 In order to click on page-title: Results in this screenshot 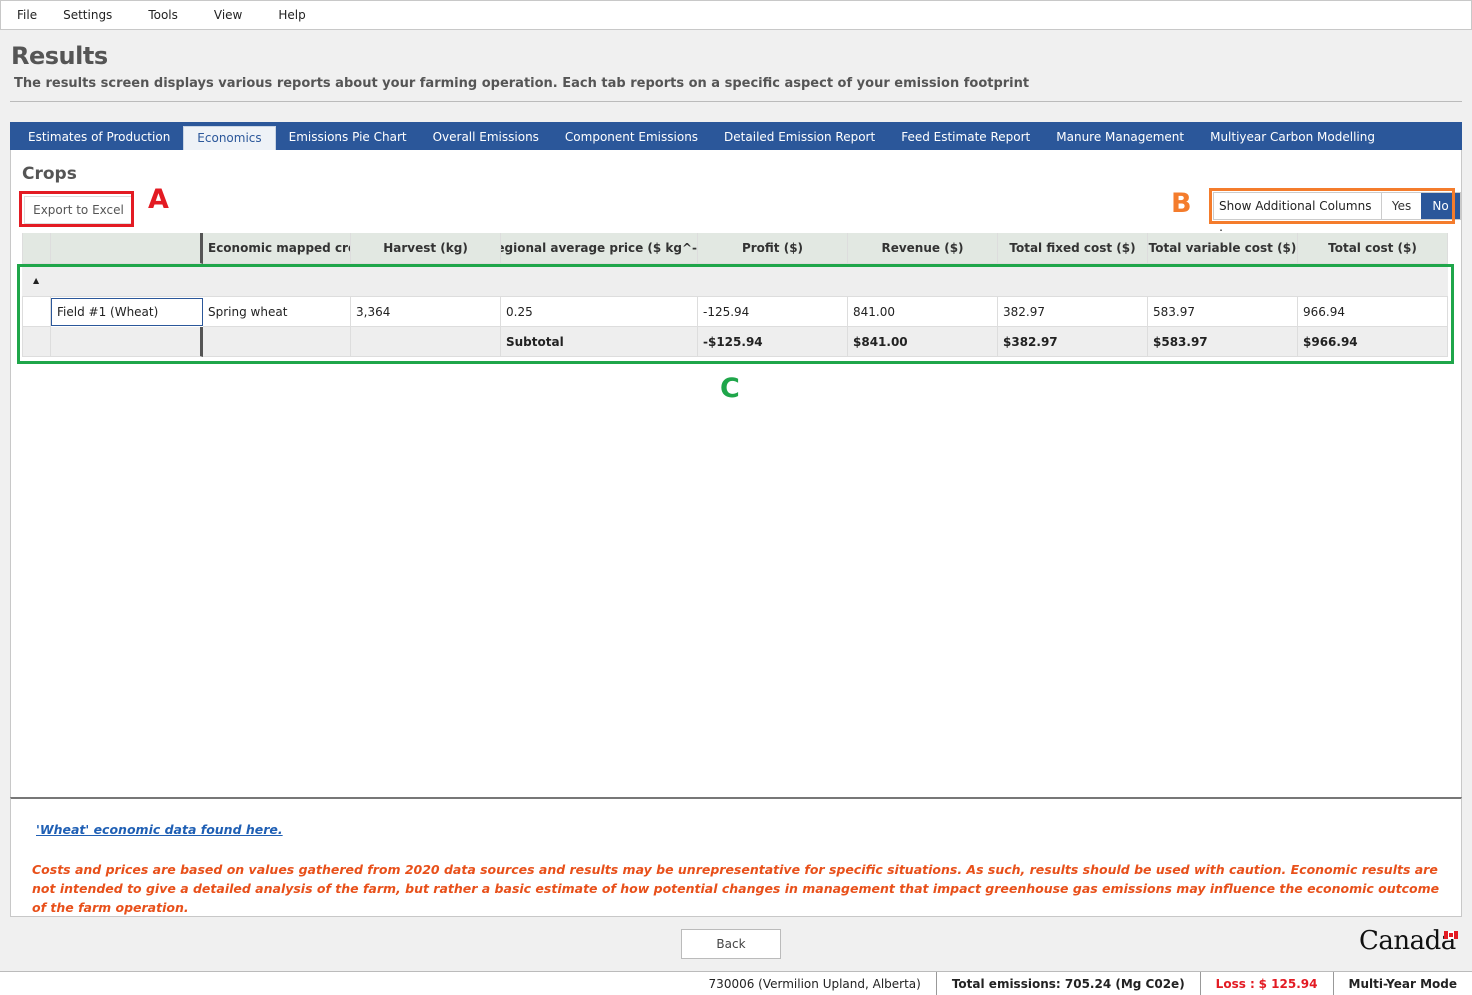, I will do `click(59, 56)`.